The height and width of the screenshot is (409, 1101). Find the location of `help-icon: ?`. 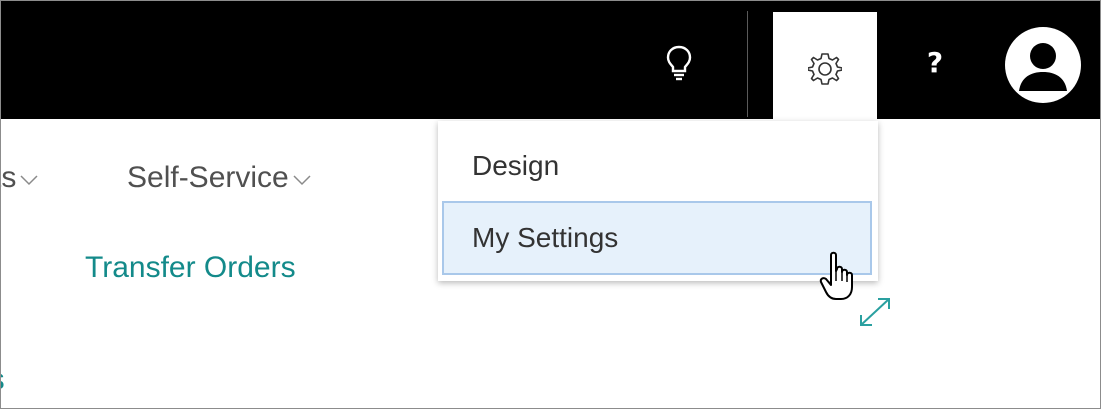

help-icon: ? is located at coordinates (935, 62).